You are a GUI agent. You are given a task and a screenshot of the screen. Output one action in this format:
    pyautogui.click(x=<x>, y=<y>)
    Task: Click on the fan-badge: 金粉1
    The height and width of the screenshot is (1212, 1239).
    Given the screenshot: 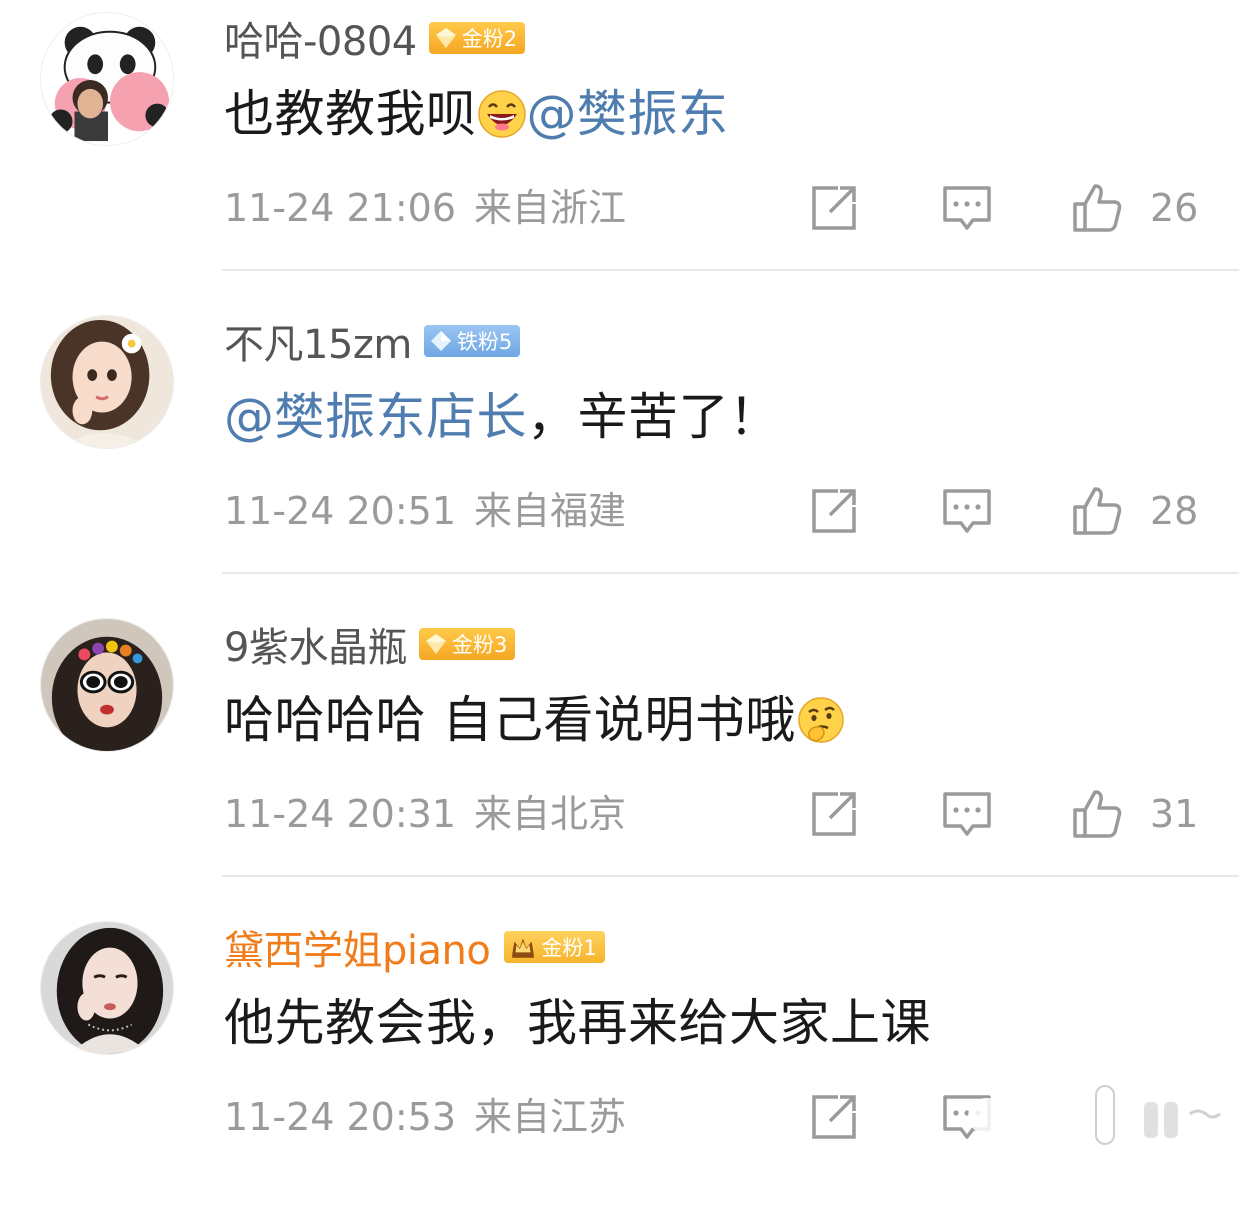 What is the action you would take?
    pyautogui.click(x=554, y=947)
    